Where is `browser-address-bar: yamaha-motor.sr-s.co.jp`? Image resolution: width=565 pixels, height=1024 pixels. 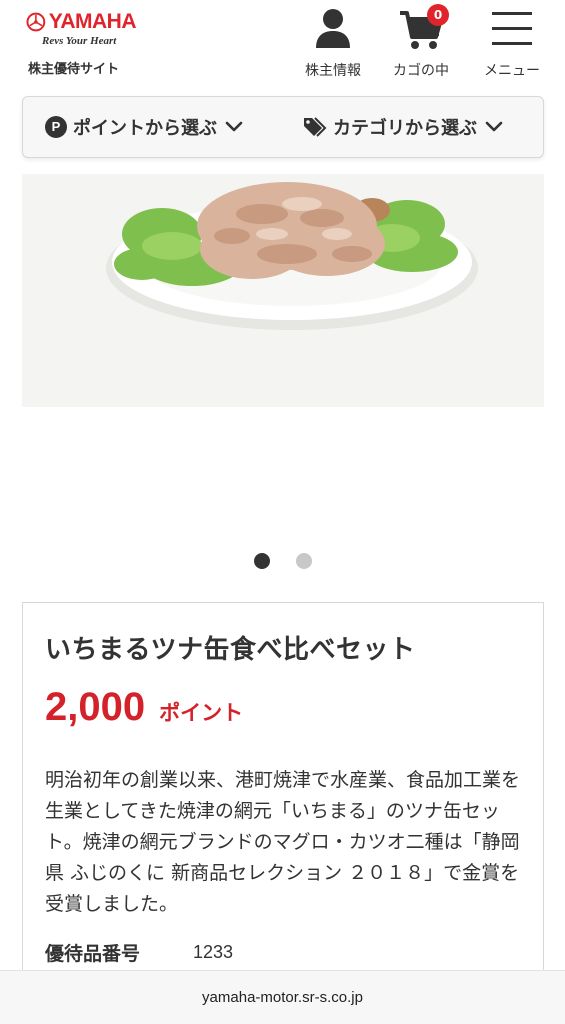
browser-address-bar: yamaha-motor.sr-s.co.jp is located at coordinates (282, 997).